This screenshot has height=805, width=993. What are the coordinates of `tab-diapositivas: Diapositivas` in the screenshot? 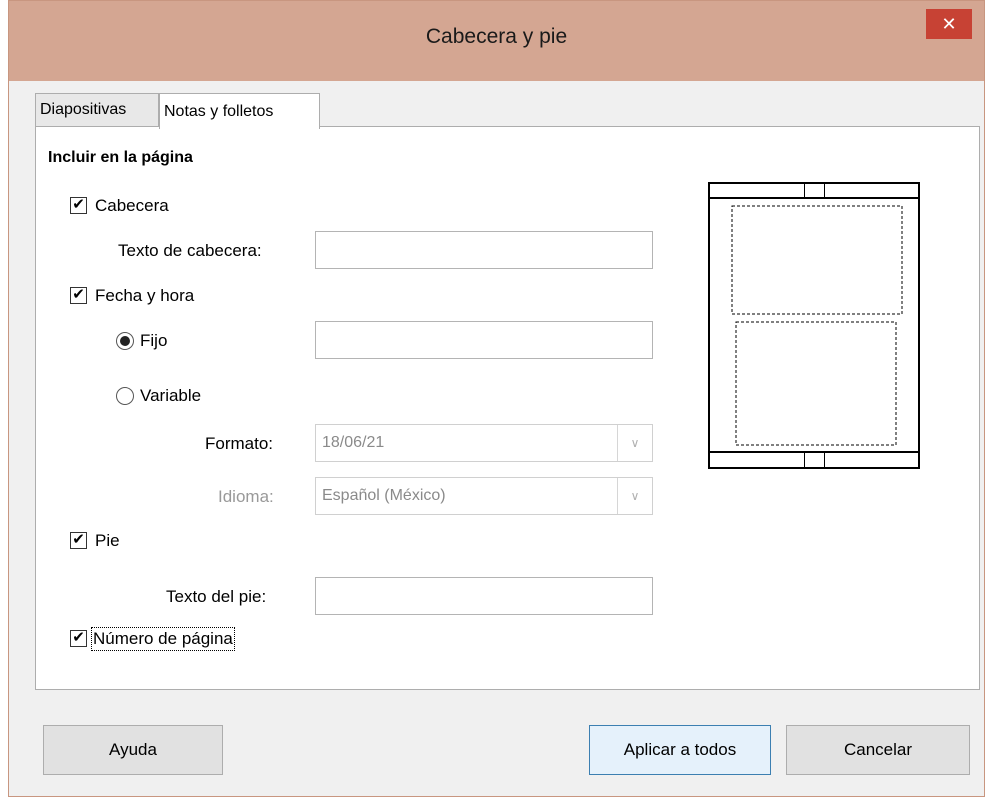 It's located at (97, 110).